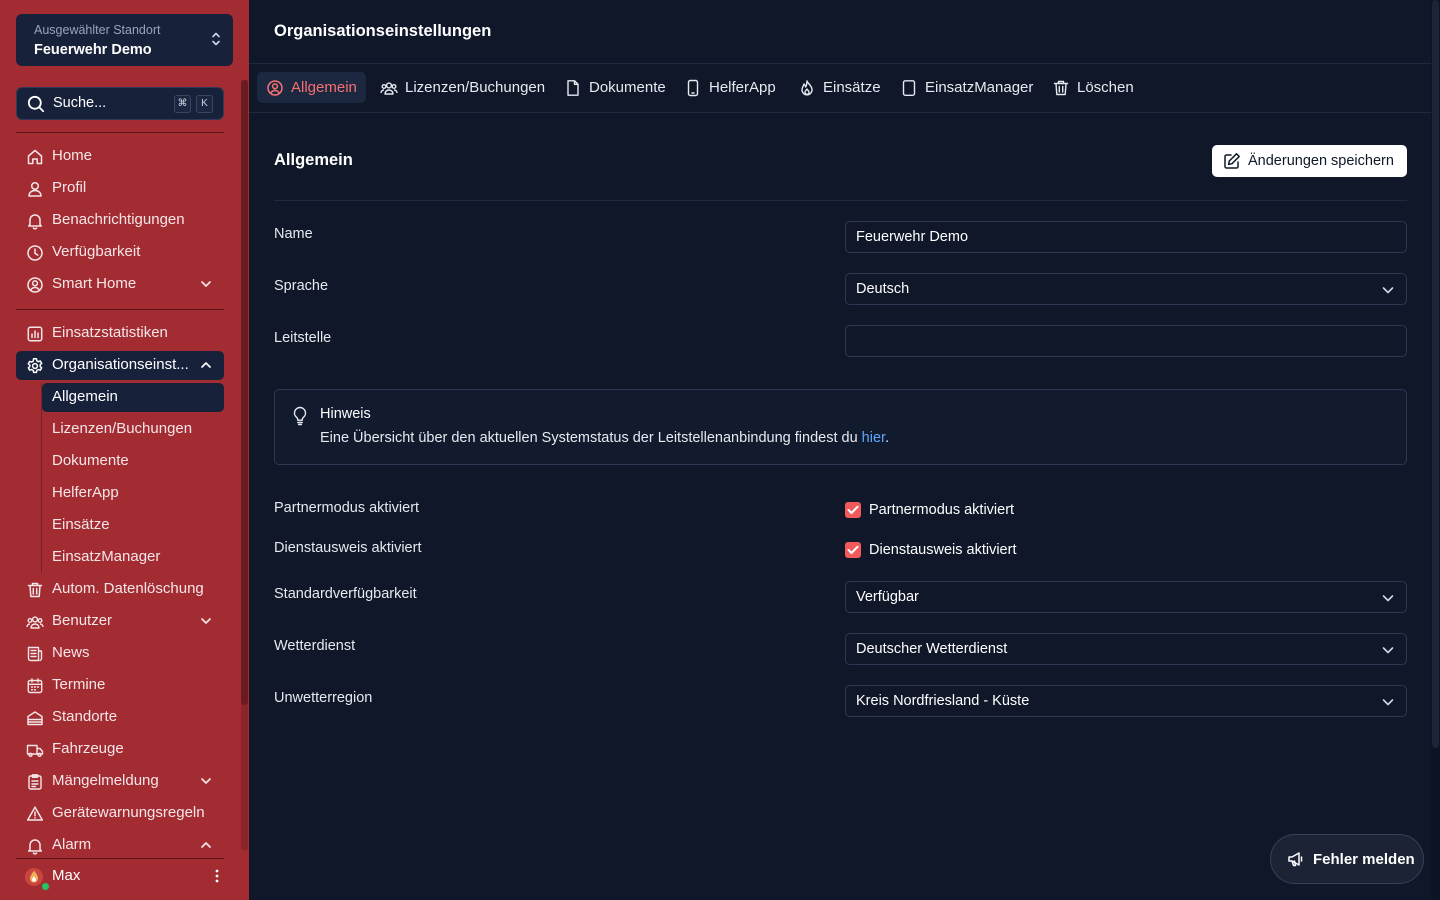  What do you see at coordinates (217, 876) in the screenshot?
I see `more-vertical-icon` at bounding box center [217, 876].